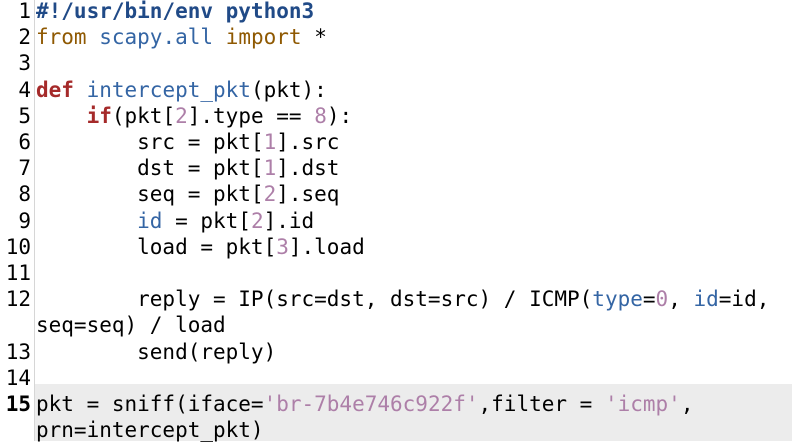  What do you see at coordinates (150, 404) in the screenshot?
I see `code-token: pkt = sniff(iface=` at bounding box center [150, 404].